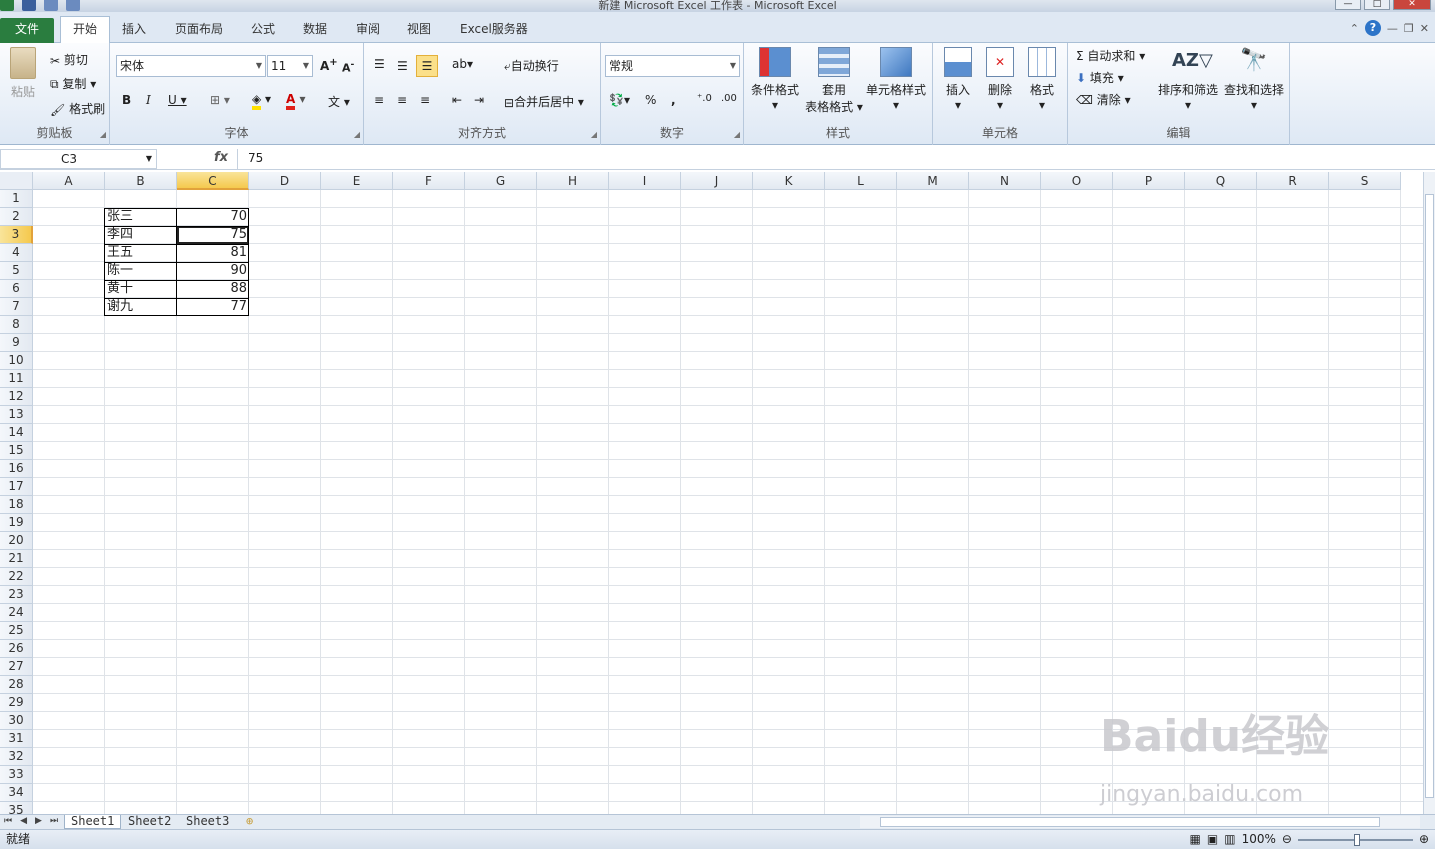  I want to click on tab-review: 审阅, so click(368, 31).